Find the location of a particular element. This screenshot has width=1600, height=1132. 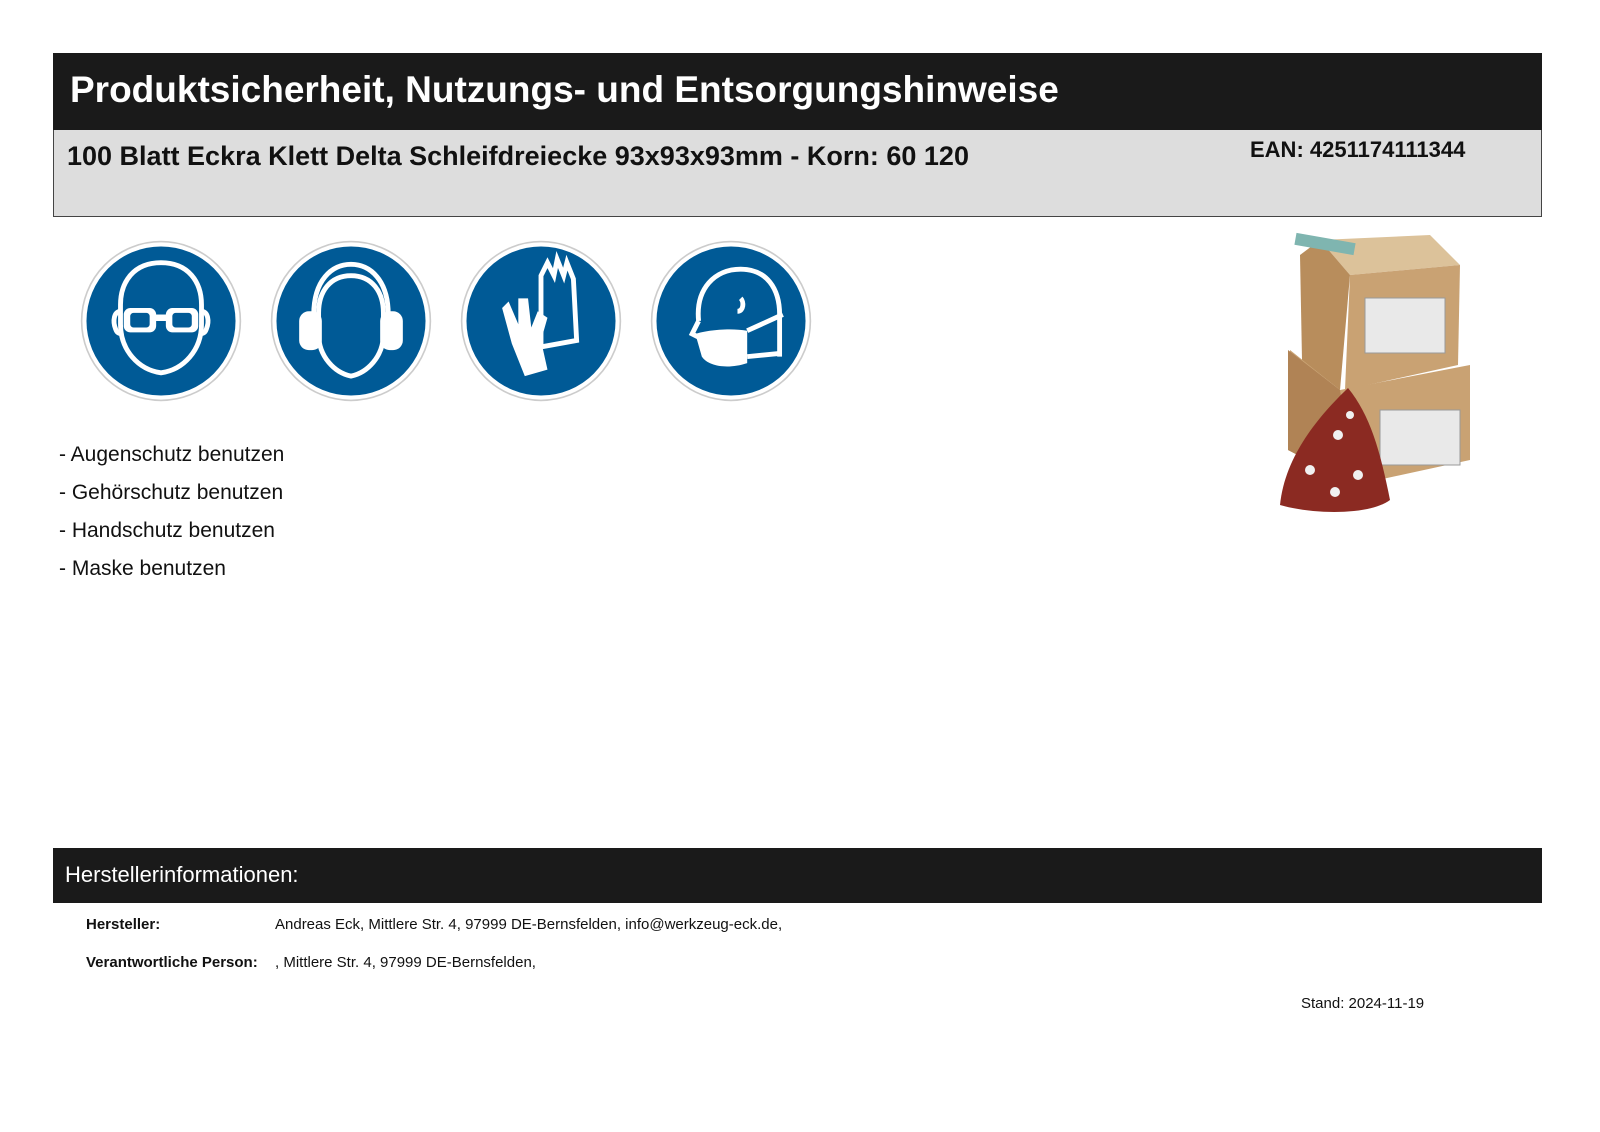

mask-icon is located at coordinates (731, 321).